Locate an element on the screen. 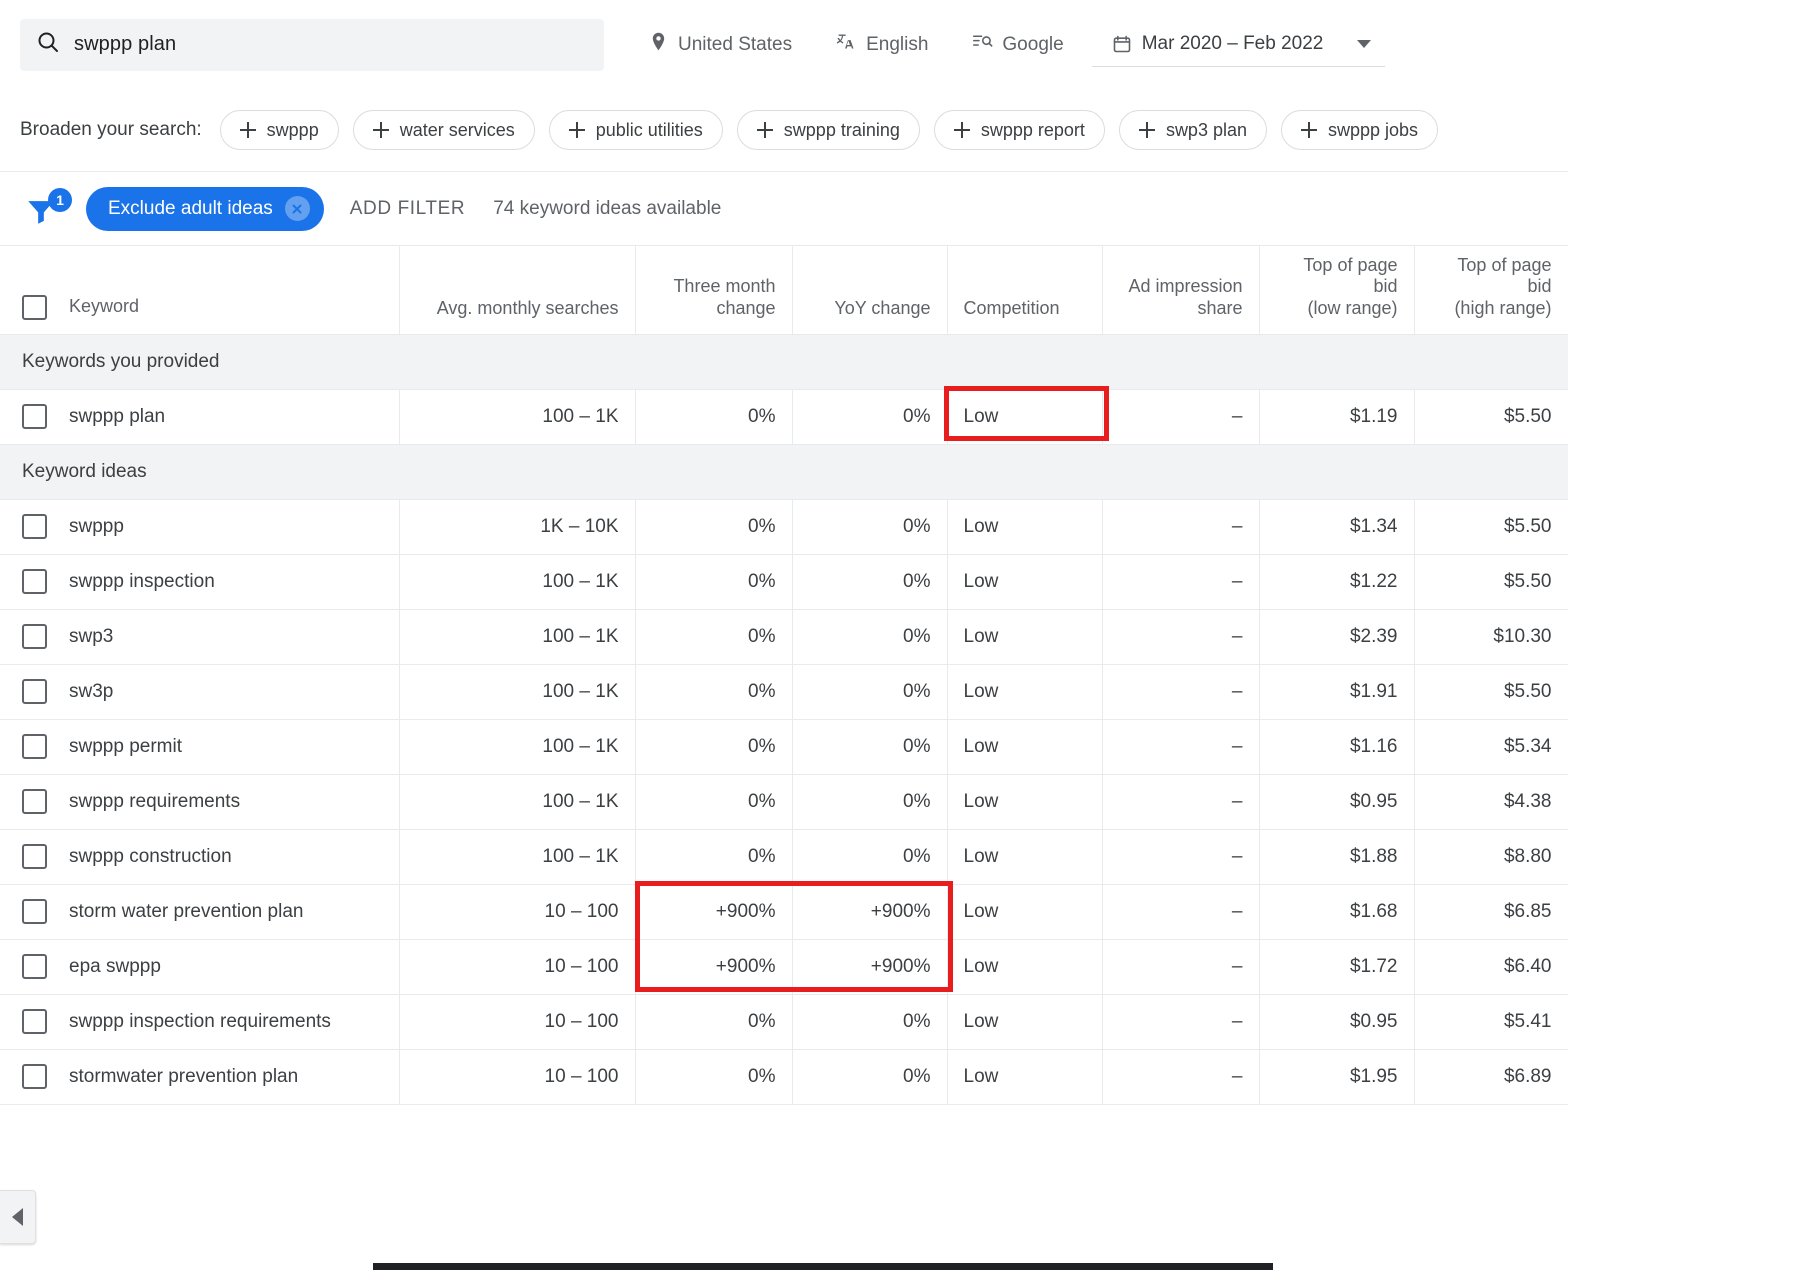  column-yoy-change: YoY change is located at coordinates (870, 290).